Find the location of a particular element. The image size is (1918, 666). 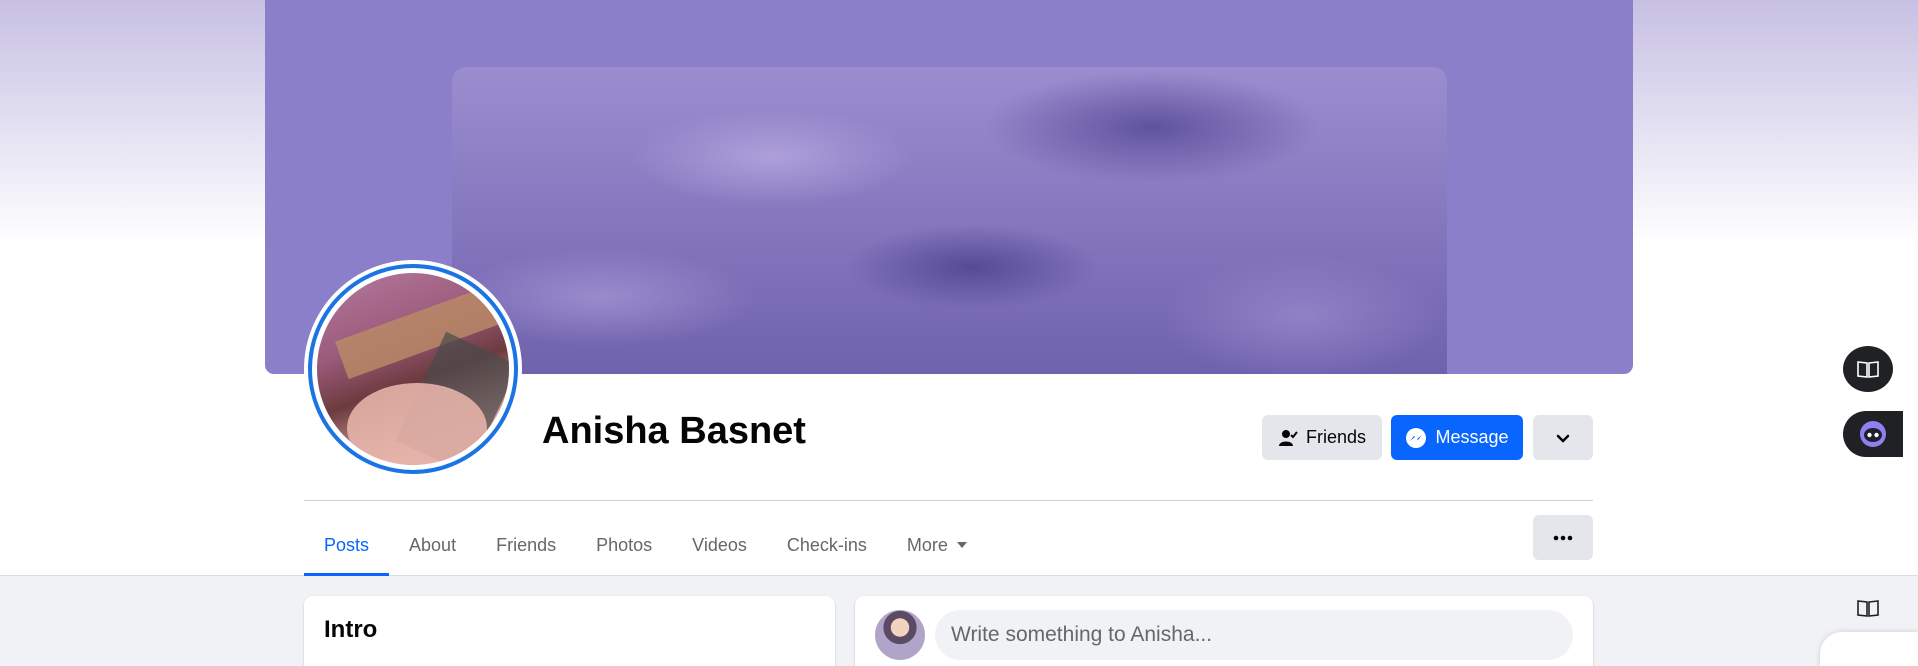

book-open-icon is located at coordinates (1868, 369).